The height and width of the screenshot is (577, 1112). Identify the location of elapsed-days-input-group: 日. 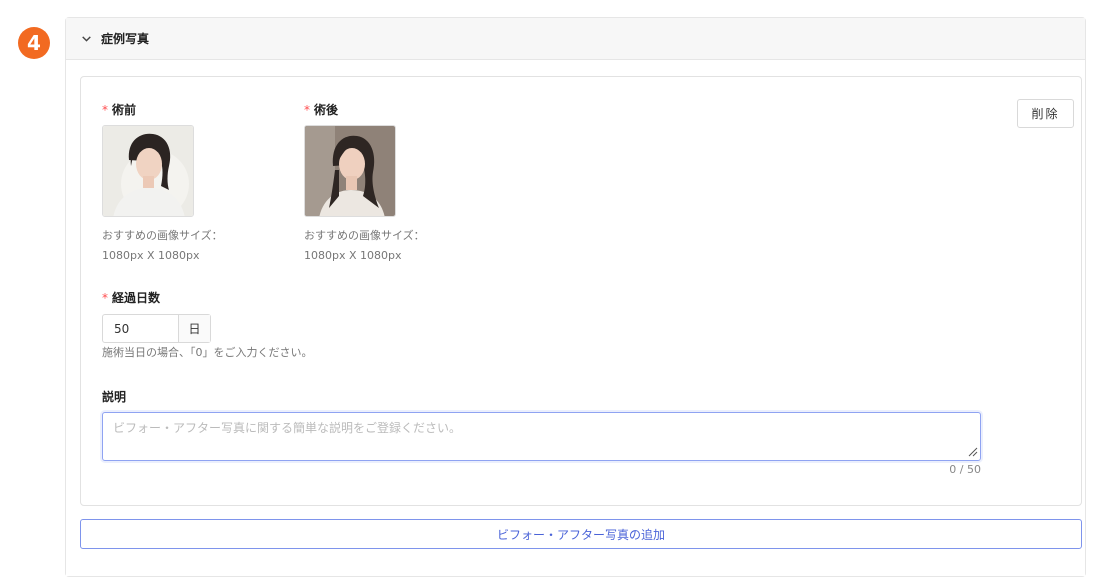
(156, 328).